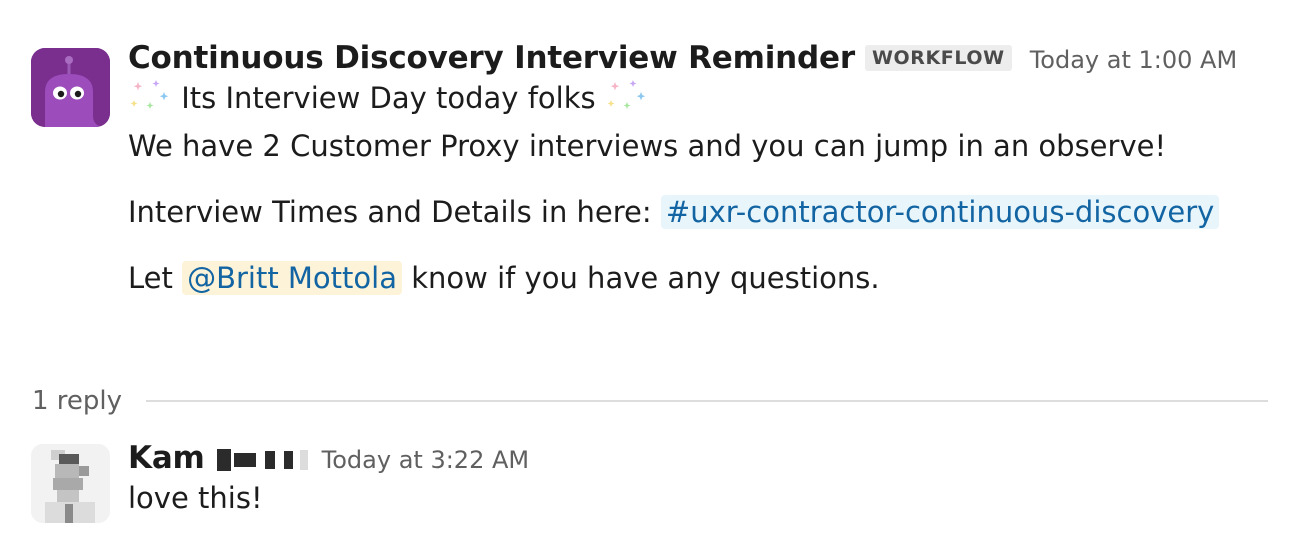 Image resolution: width=1302 pixels, height=548 pixels. I want to click on details-prefix: Interview Times and Details in here:, so click(394, 212).